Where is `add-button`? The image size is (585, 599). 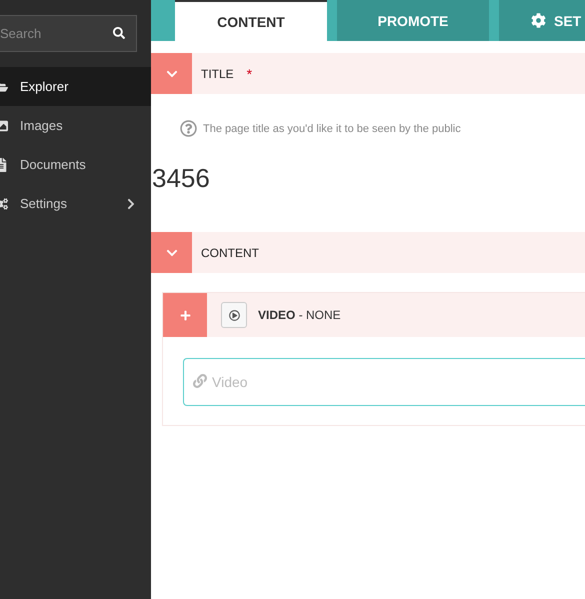
add-button is located at coordinates (185, 315).